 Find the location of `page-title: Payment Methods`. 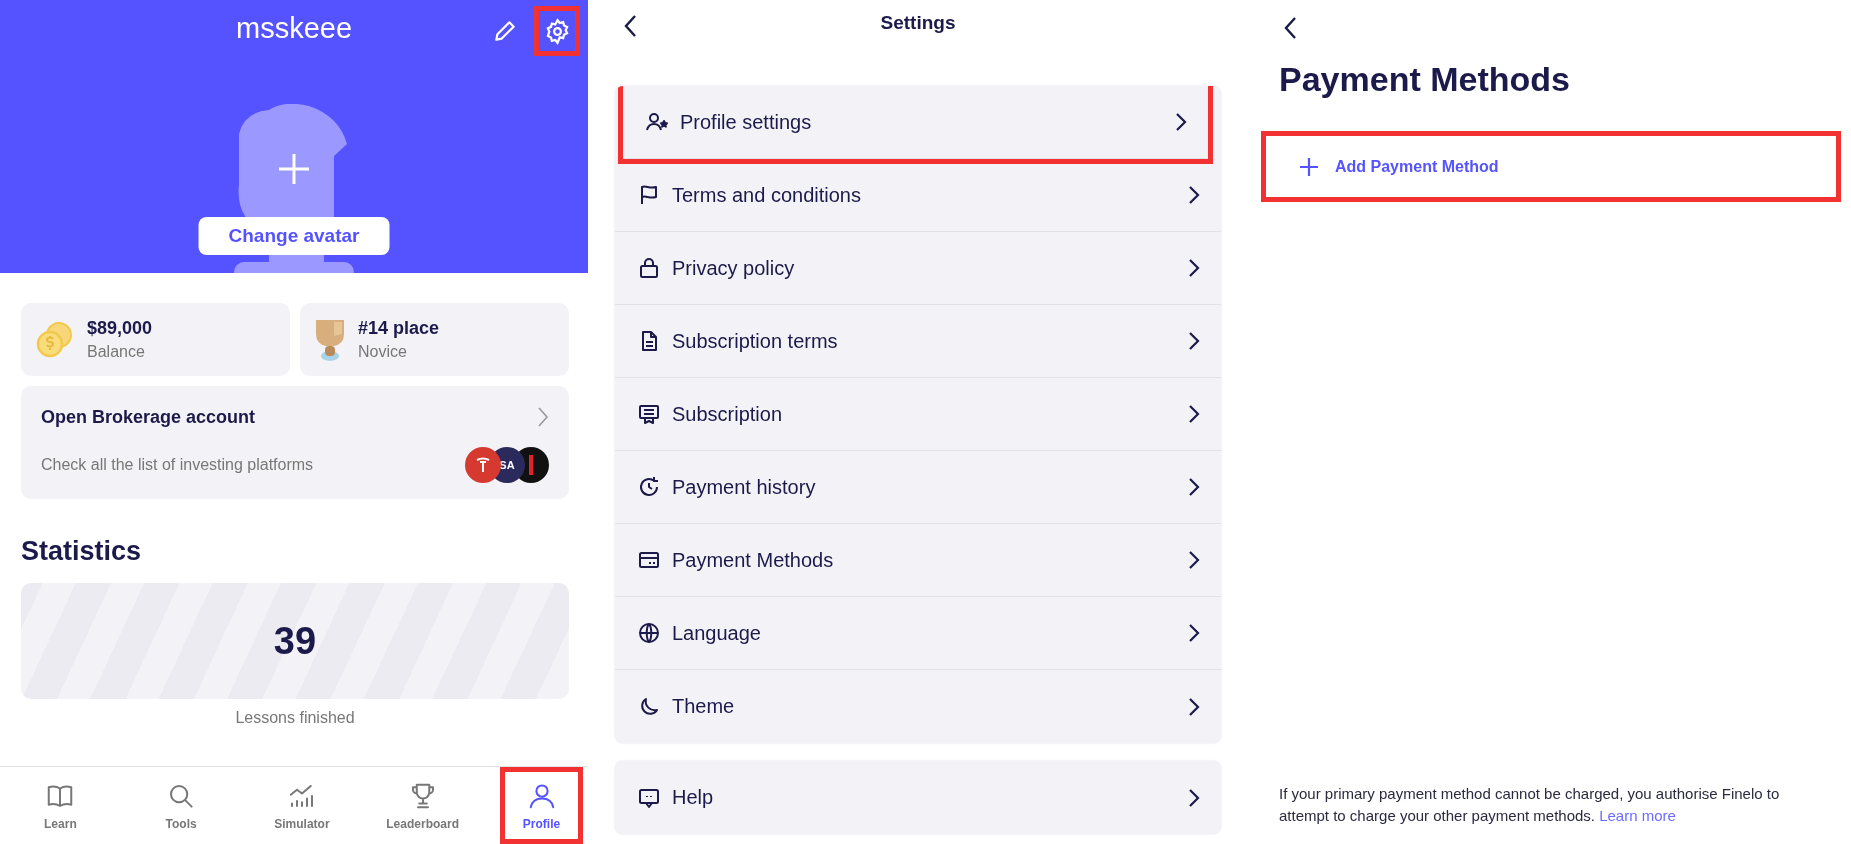

page-title: Payment Methods is located at coordinates (1425, 79).